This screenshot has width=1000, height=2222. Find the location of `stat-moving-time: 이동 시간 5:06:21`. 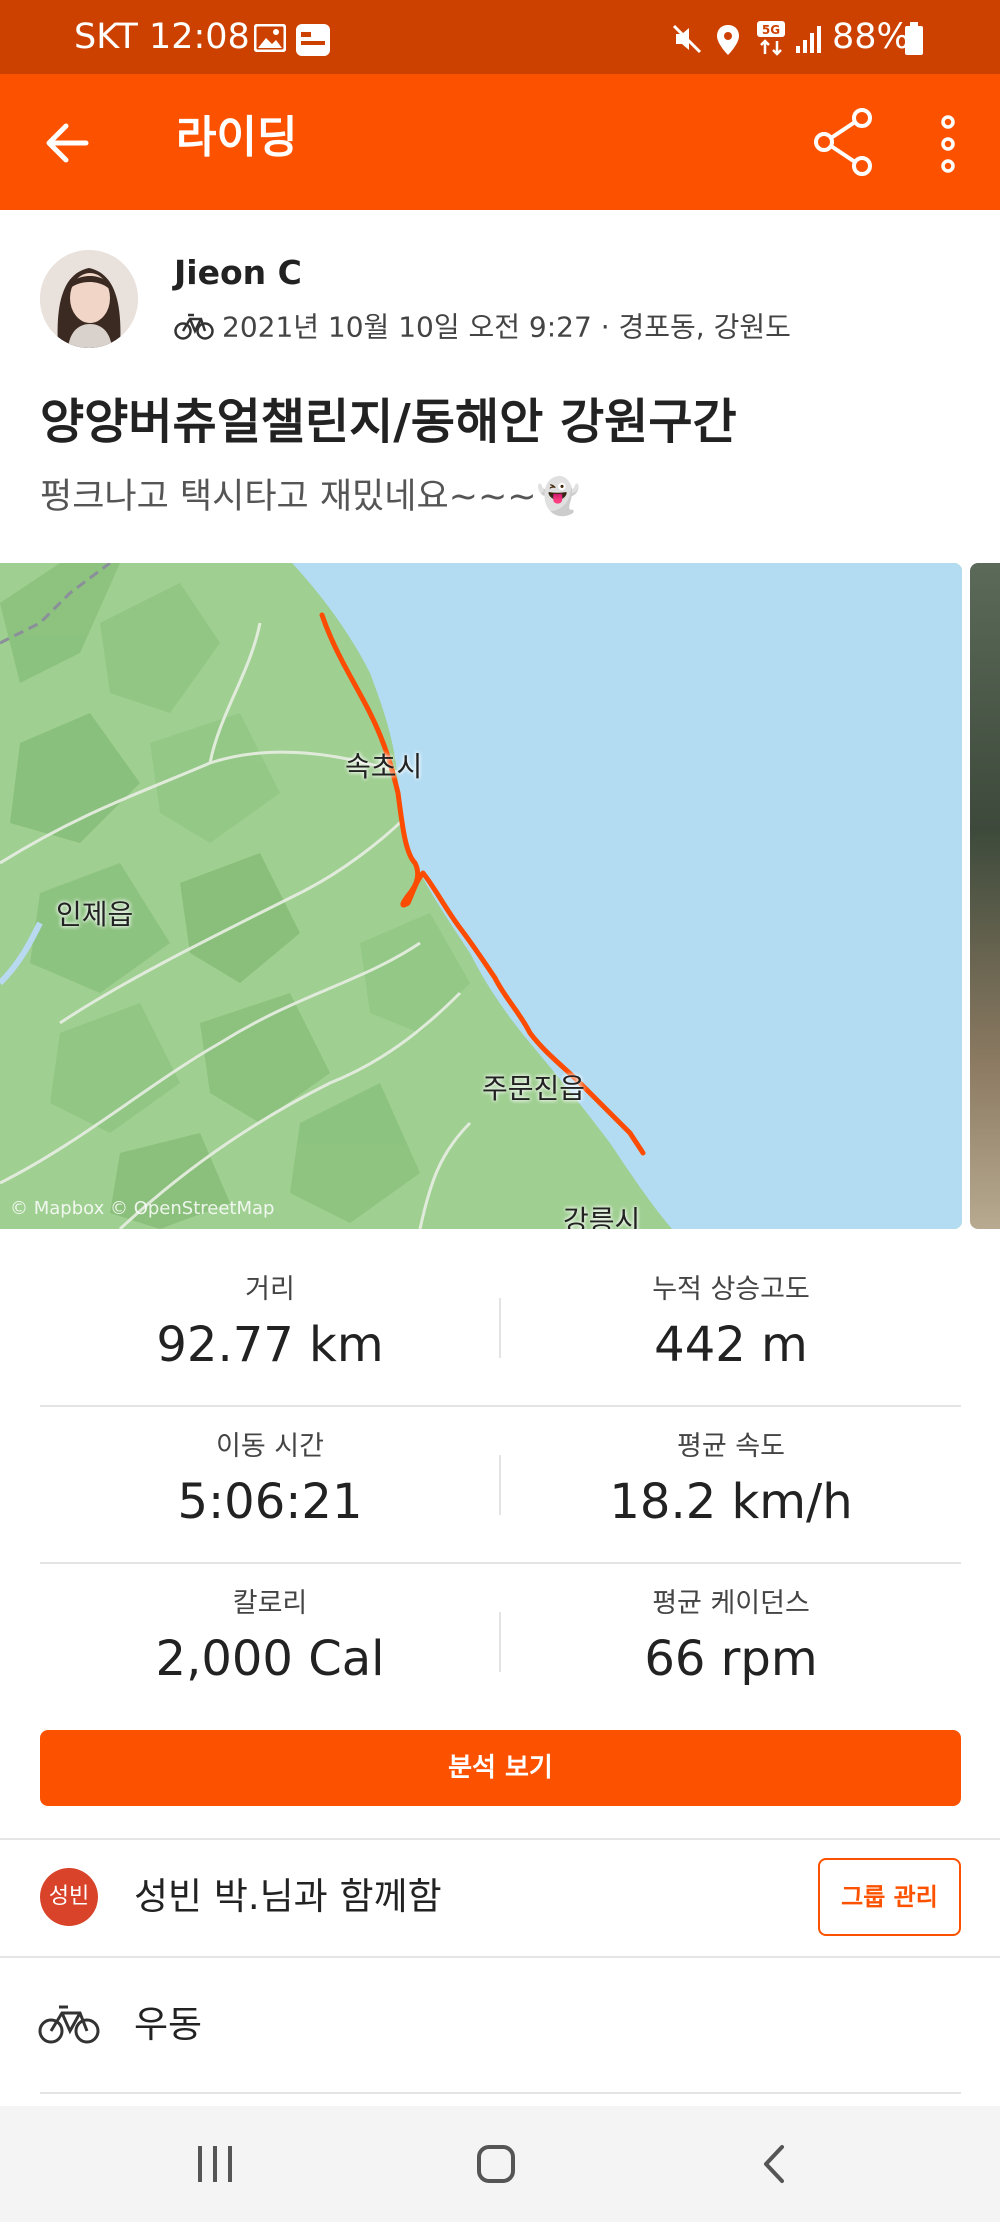

stat-moving-time: 이동 시간 5:06:21 is located at coordinates (270, 1479).